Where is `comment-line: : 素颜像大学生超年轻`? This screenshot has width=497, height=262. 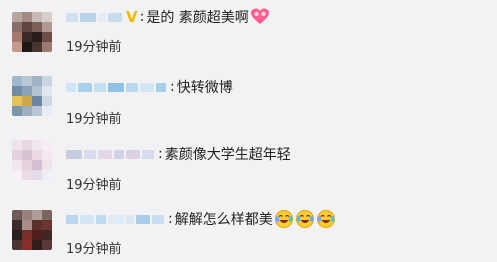 comment-line: : 素颜像大学生超年轻 is located at coordinates (178, 154).